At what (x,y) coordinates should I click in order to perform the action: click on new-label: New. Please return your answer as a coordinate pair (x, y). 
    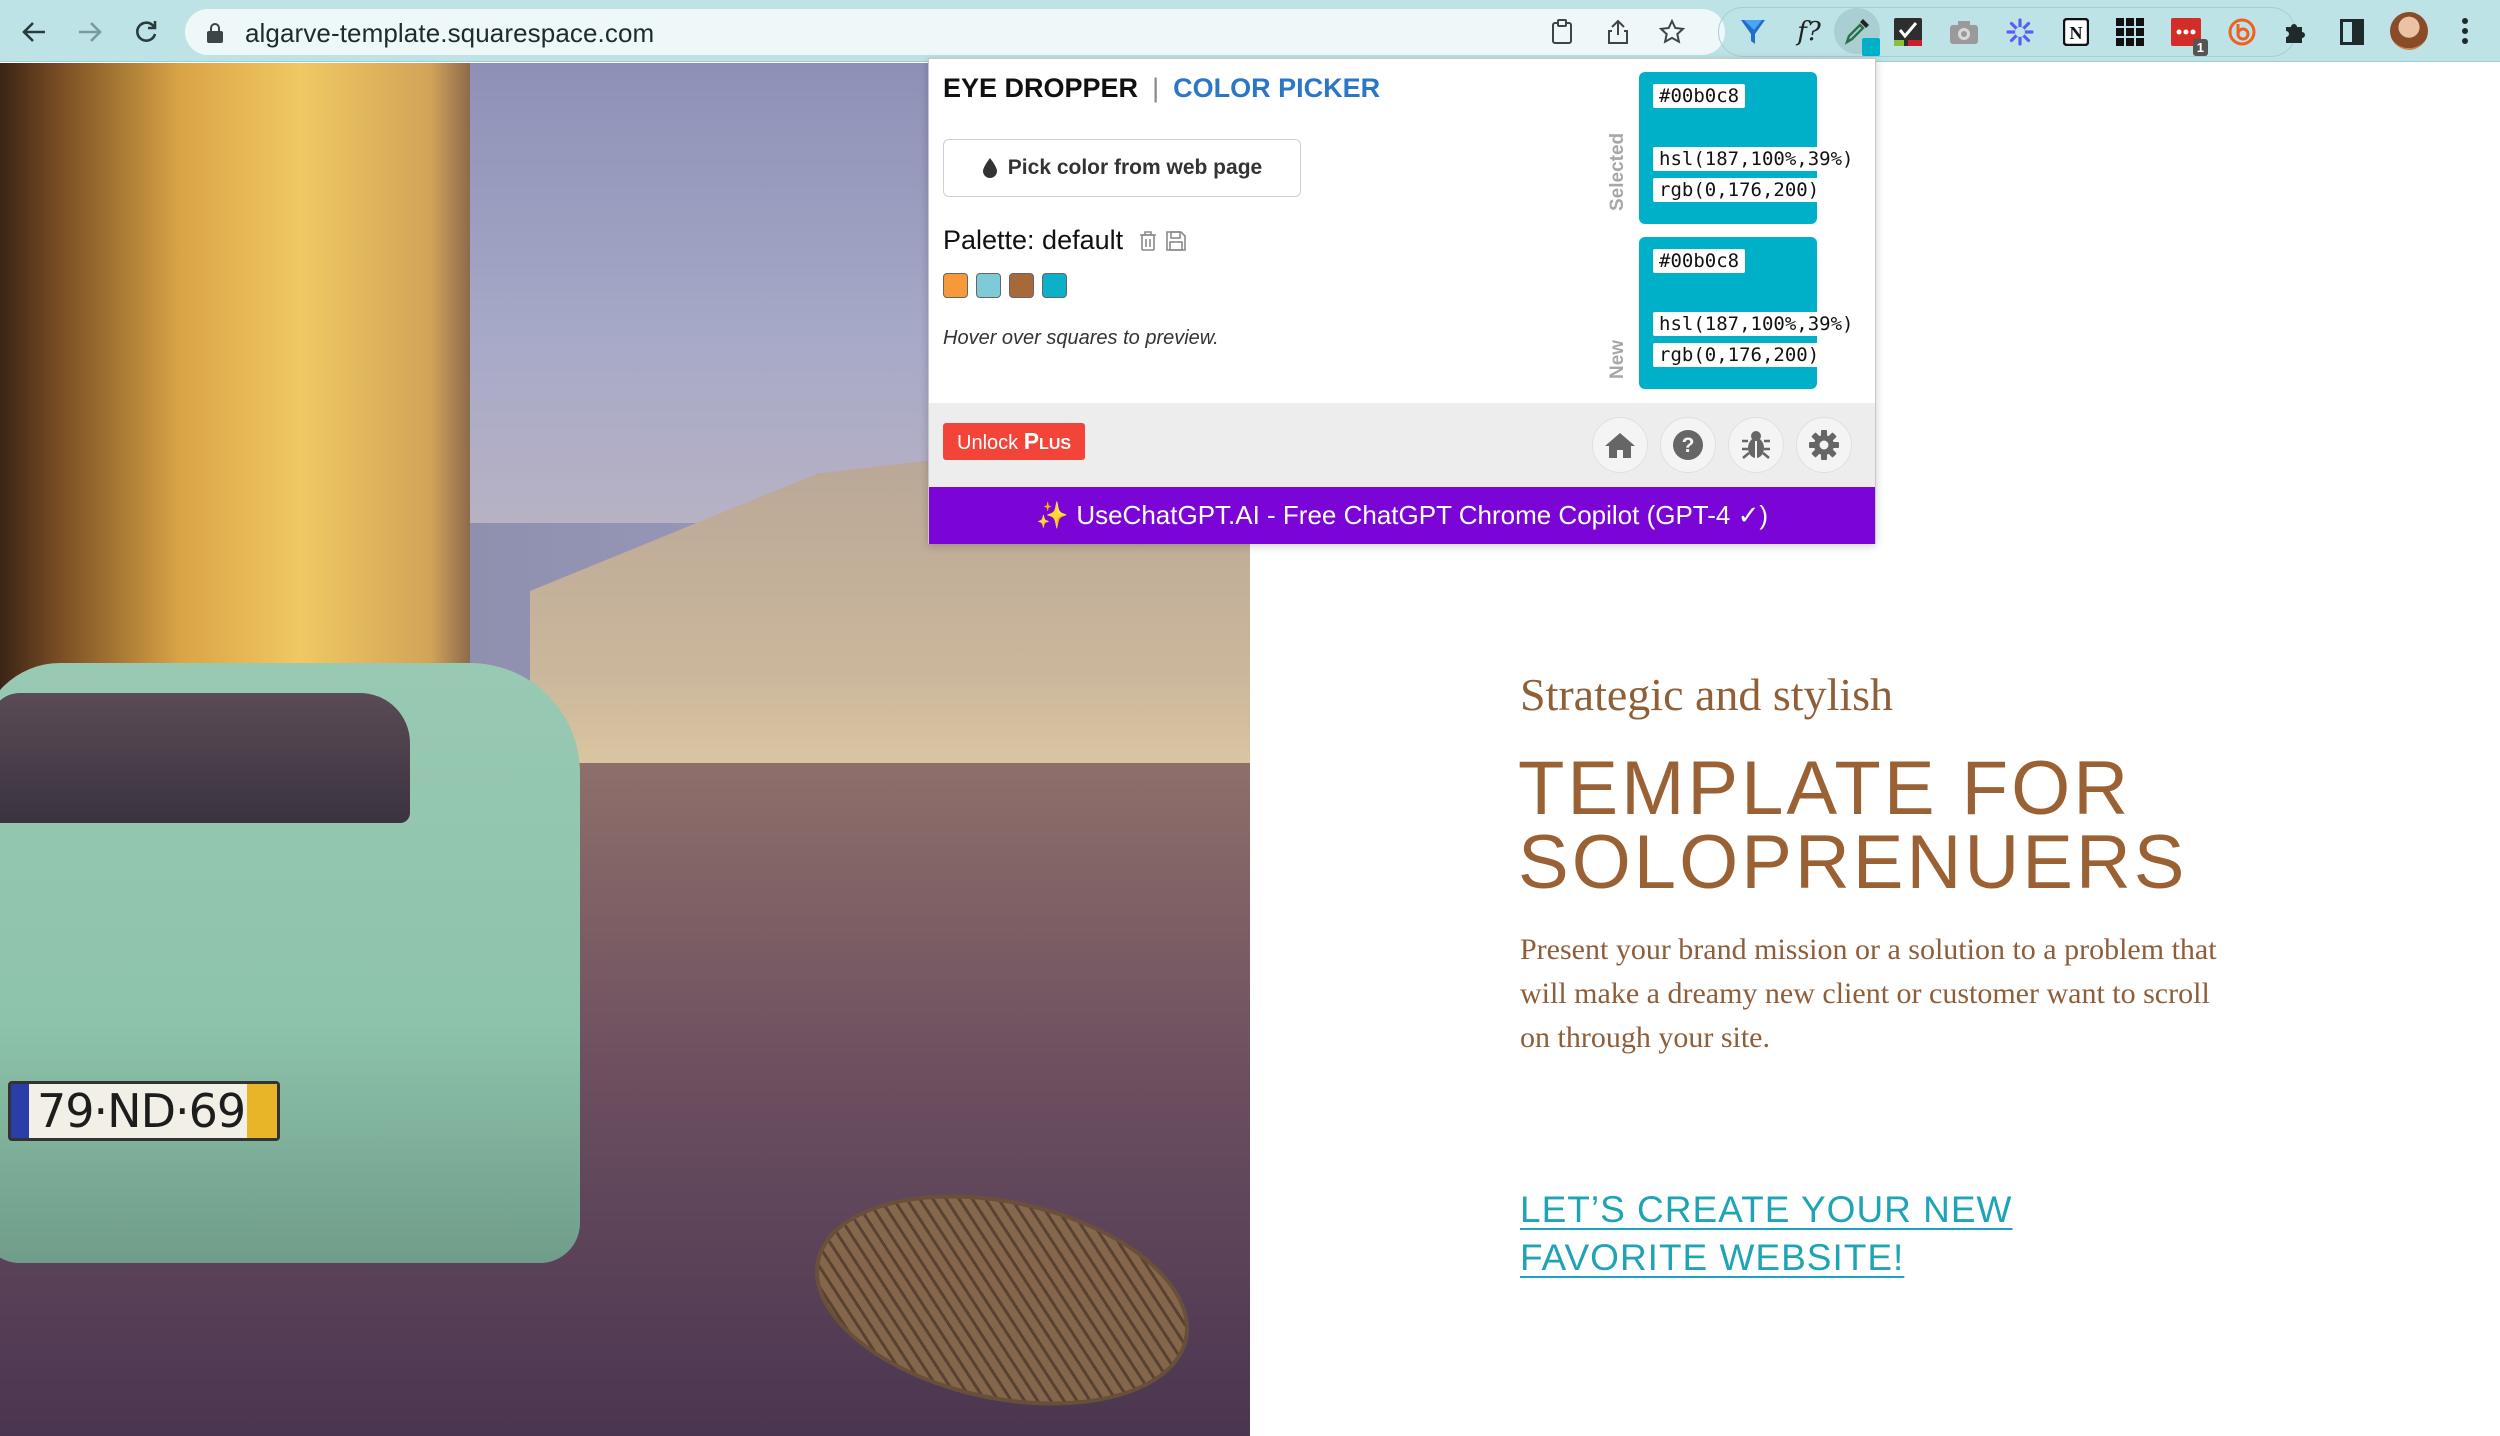
    Looking at the image, I should click on (1617, 359).